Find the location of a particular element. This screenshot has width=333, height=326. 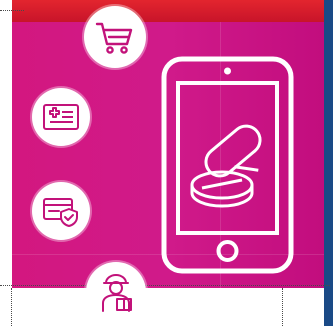

prescription-circle is located at coordinates (61, 117).